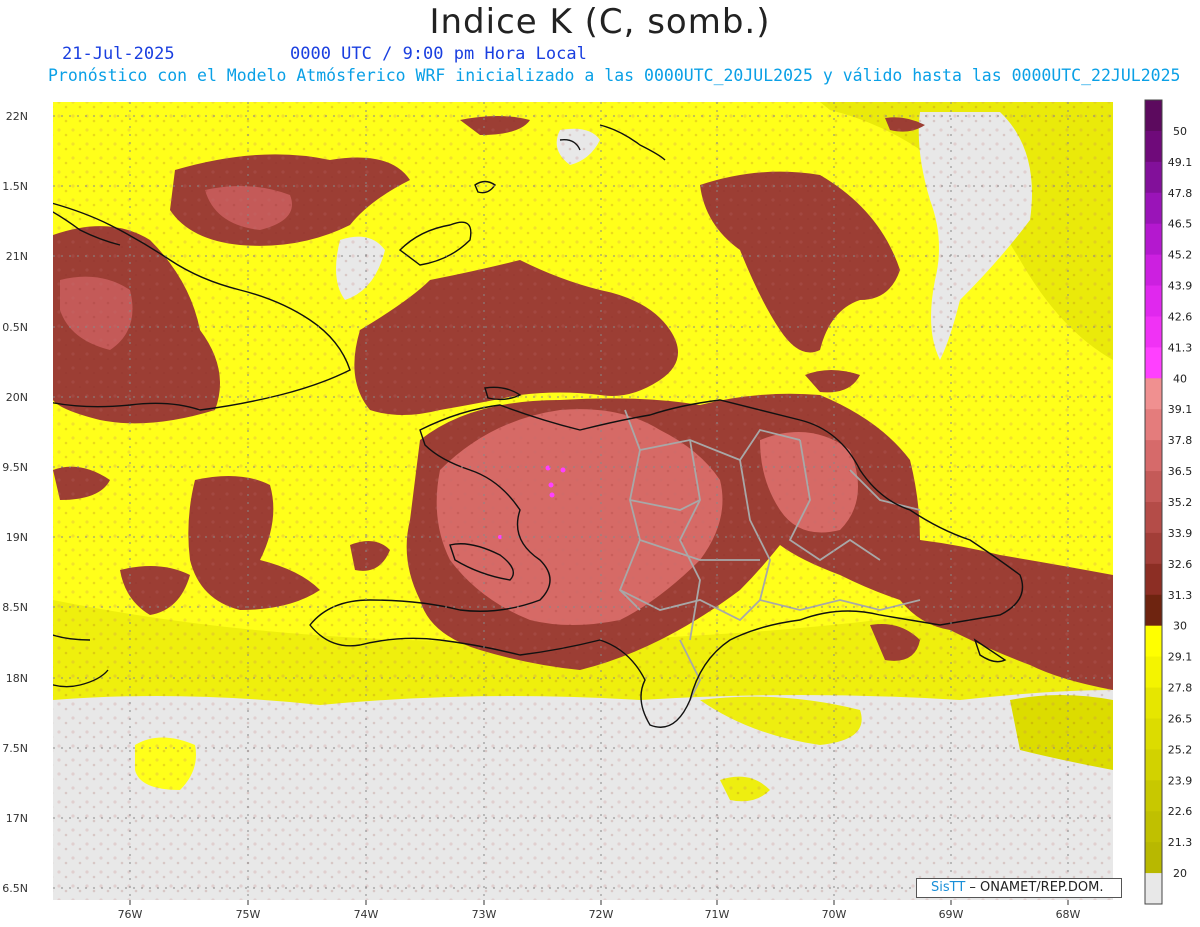  I want to click on legend-label: 31.3, so click(1180, 595).